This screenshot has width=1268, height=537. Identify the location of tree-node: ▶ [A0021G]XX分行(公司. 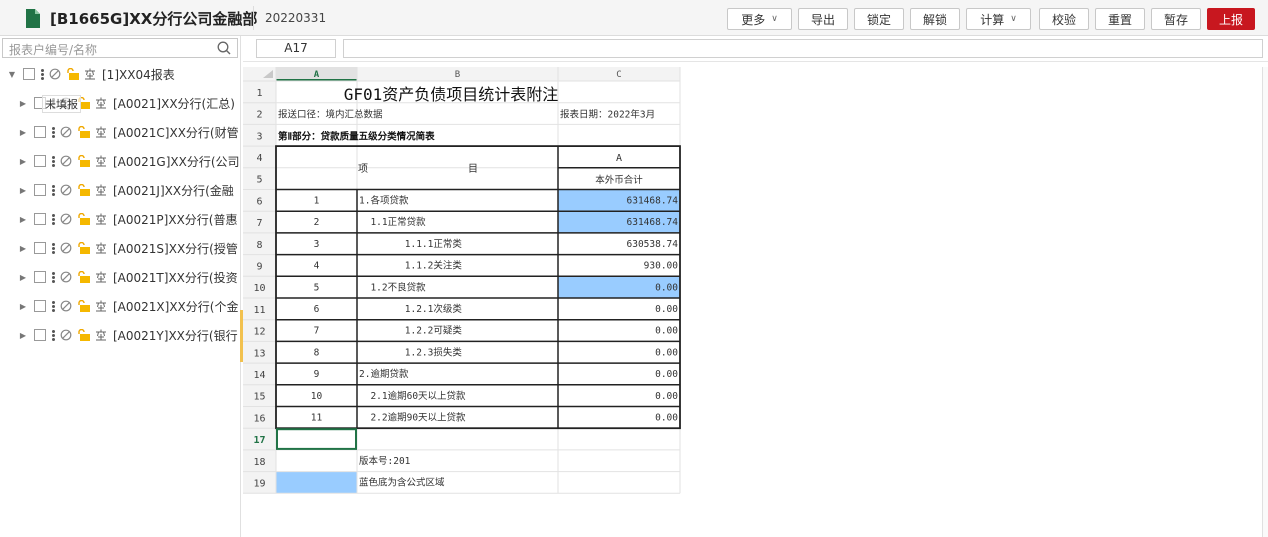
(120, 161).